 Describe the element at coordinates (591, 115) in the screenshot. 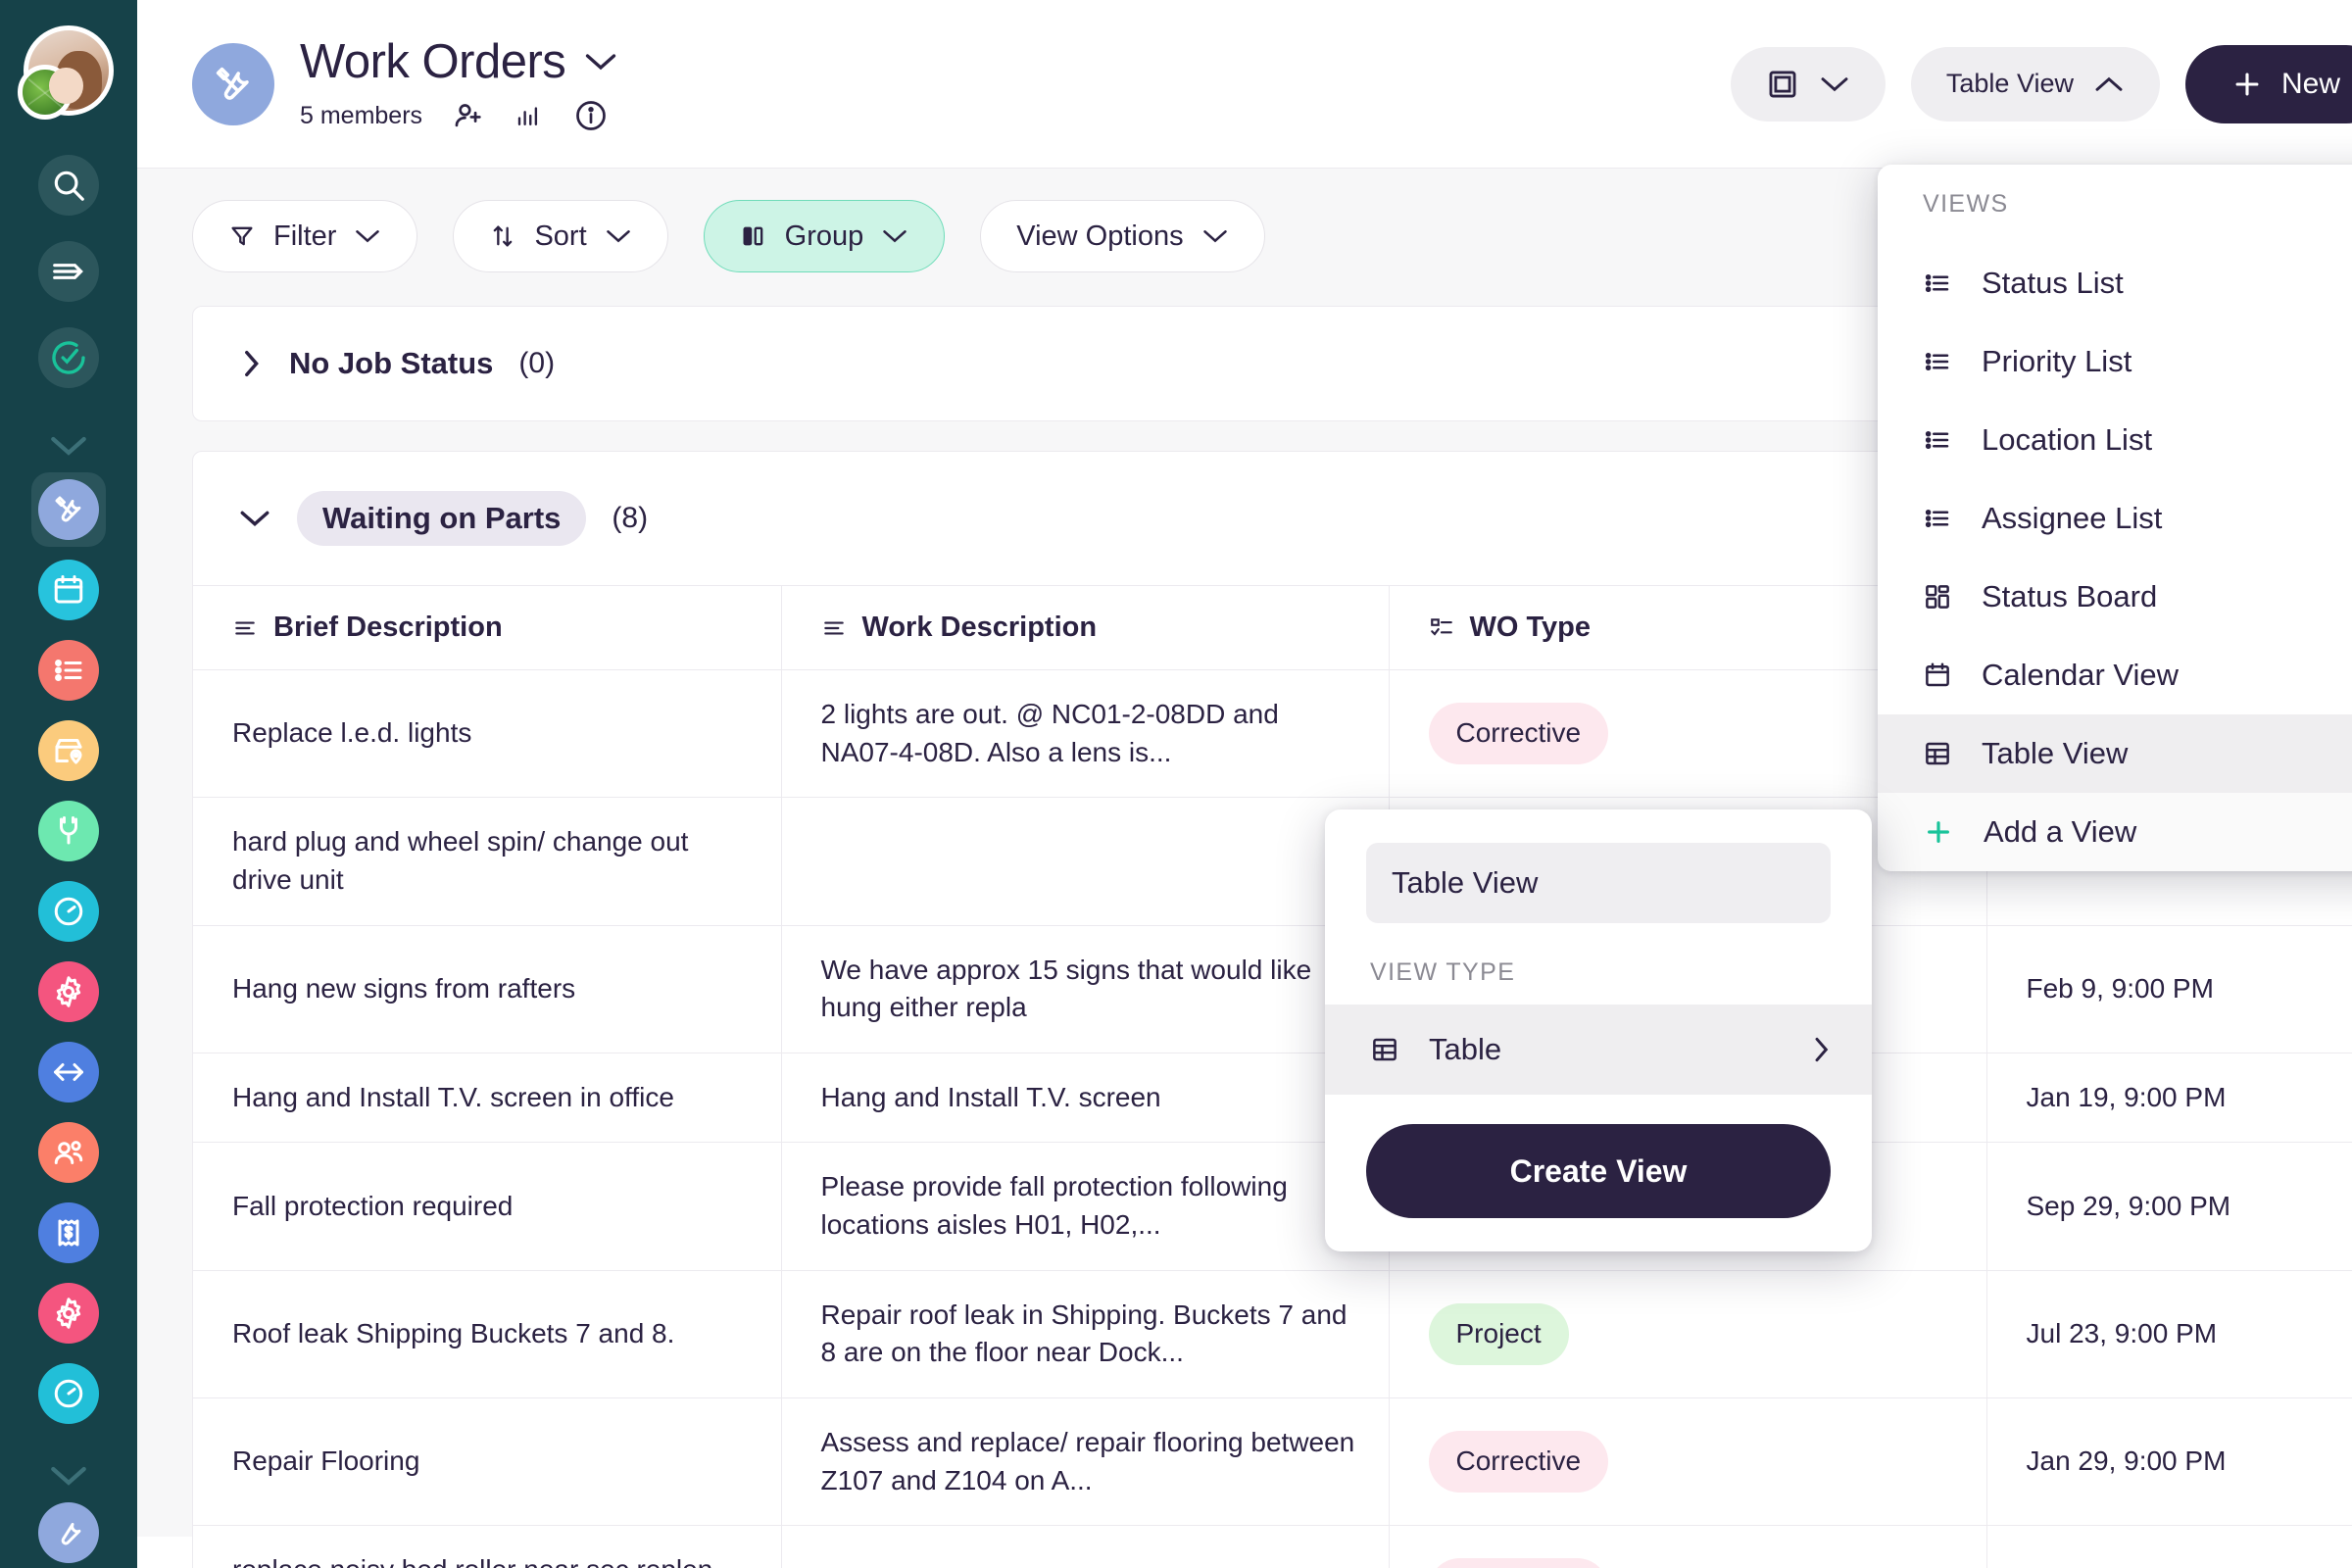

I see `info-icon` at that location.